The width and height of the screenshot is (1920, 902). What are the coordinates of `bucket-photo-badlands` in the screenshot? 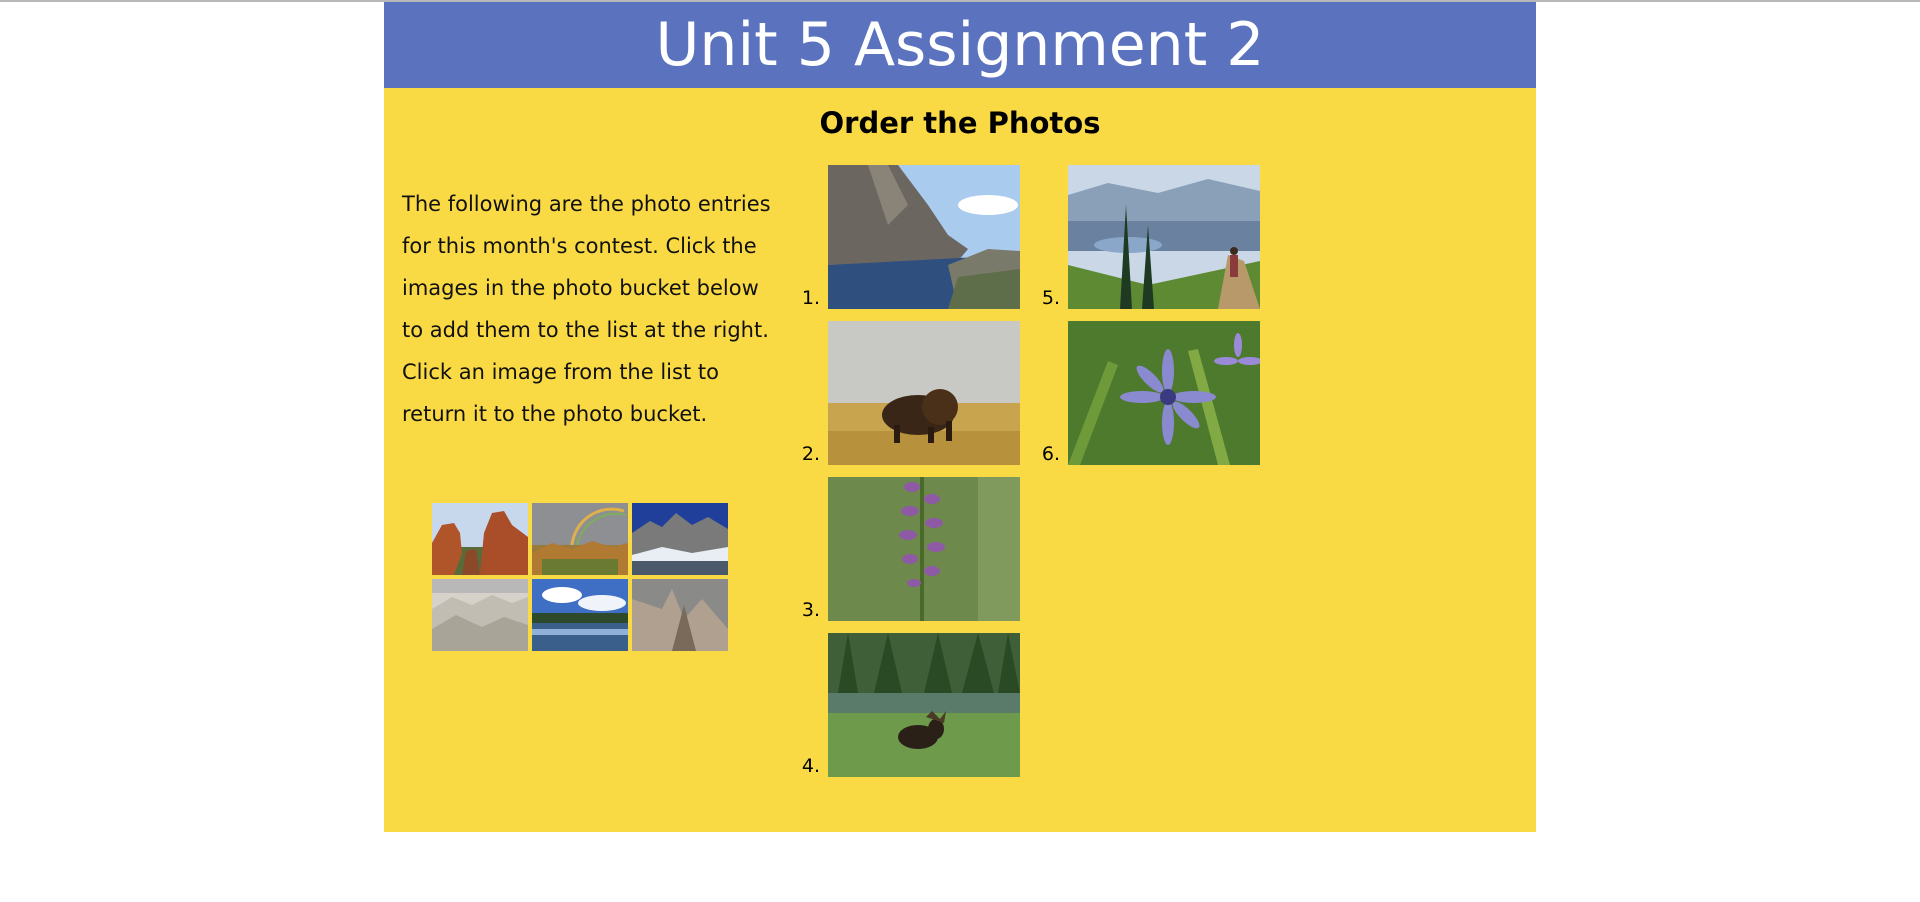 It's located at (480, 615).